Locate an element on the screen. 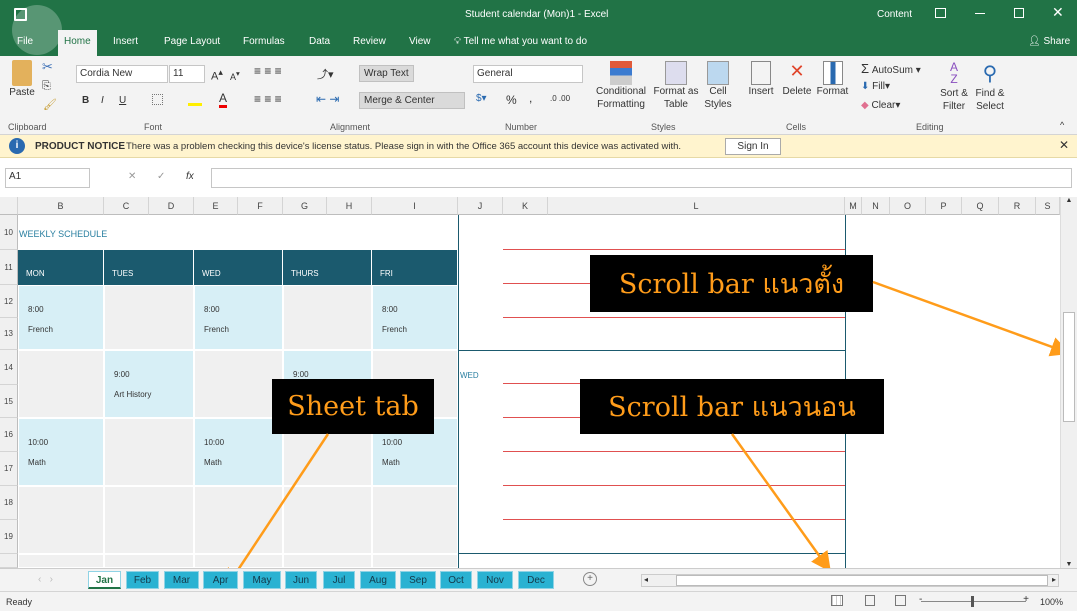 The image size is (1077, 611). horizontal-scroll-thumb is located at coordinates (862, 580).